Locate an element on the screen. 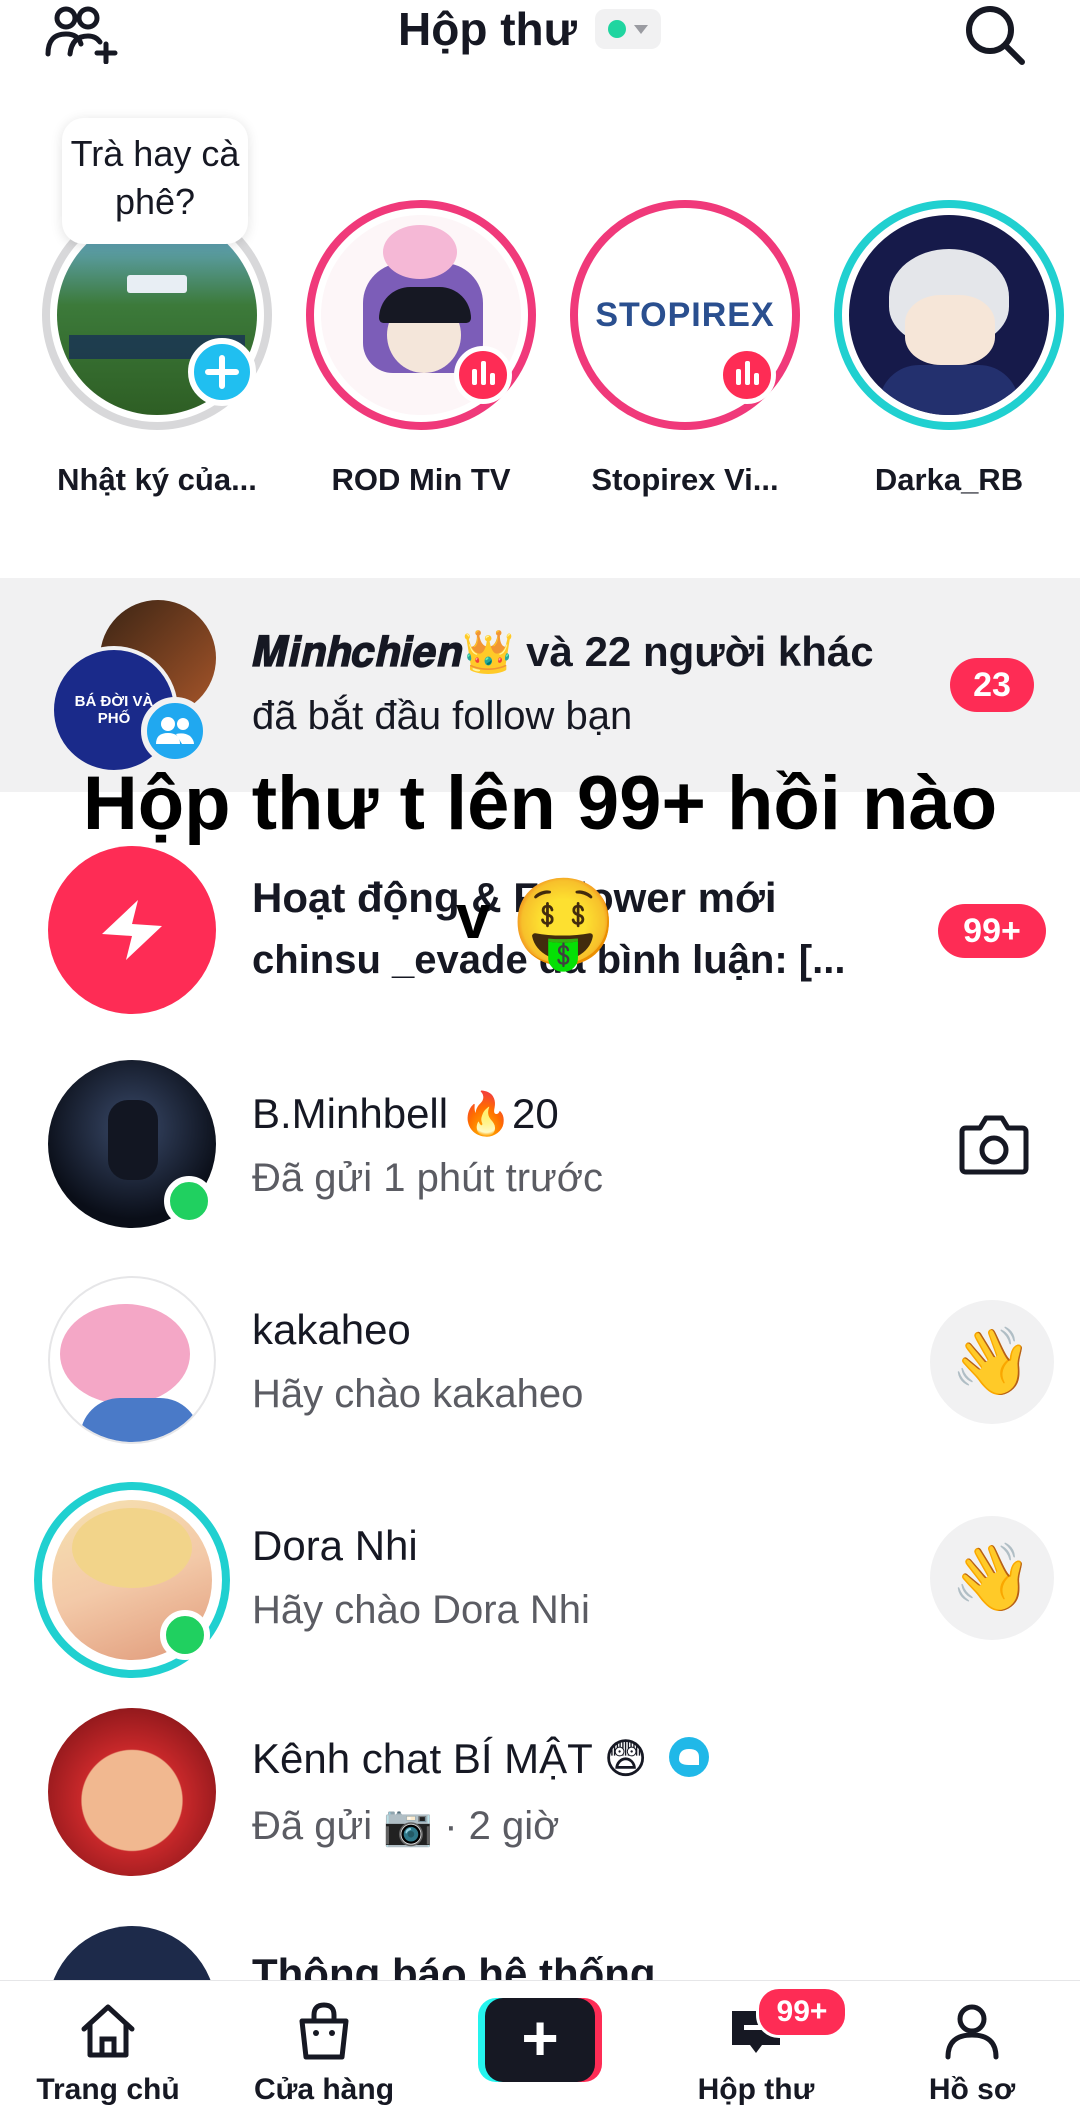  chat-name: Thông báo hệ thống is located at coordinates (454, 1966).